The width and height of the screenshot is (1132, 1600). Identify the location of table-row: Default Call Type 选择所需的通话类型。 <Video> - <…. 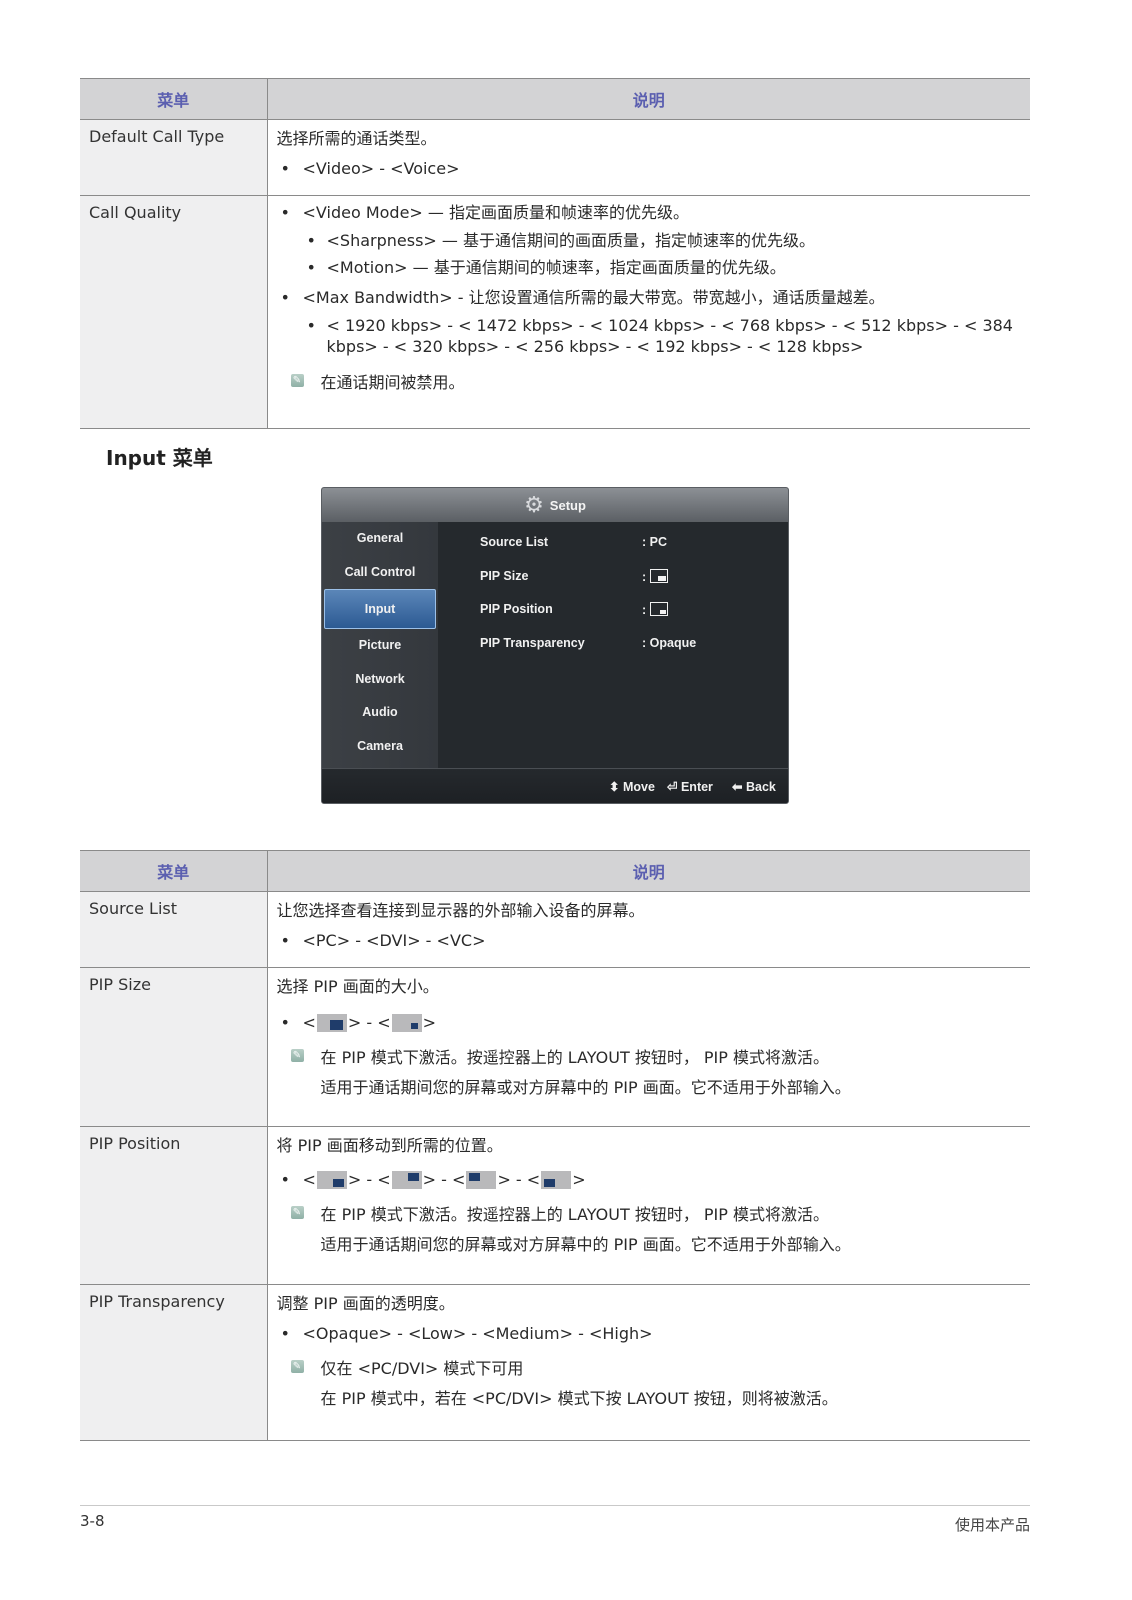
(555, 158).